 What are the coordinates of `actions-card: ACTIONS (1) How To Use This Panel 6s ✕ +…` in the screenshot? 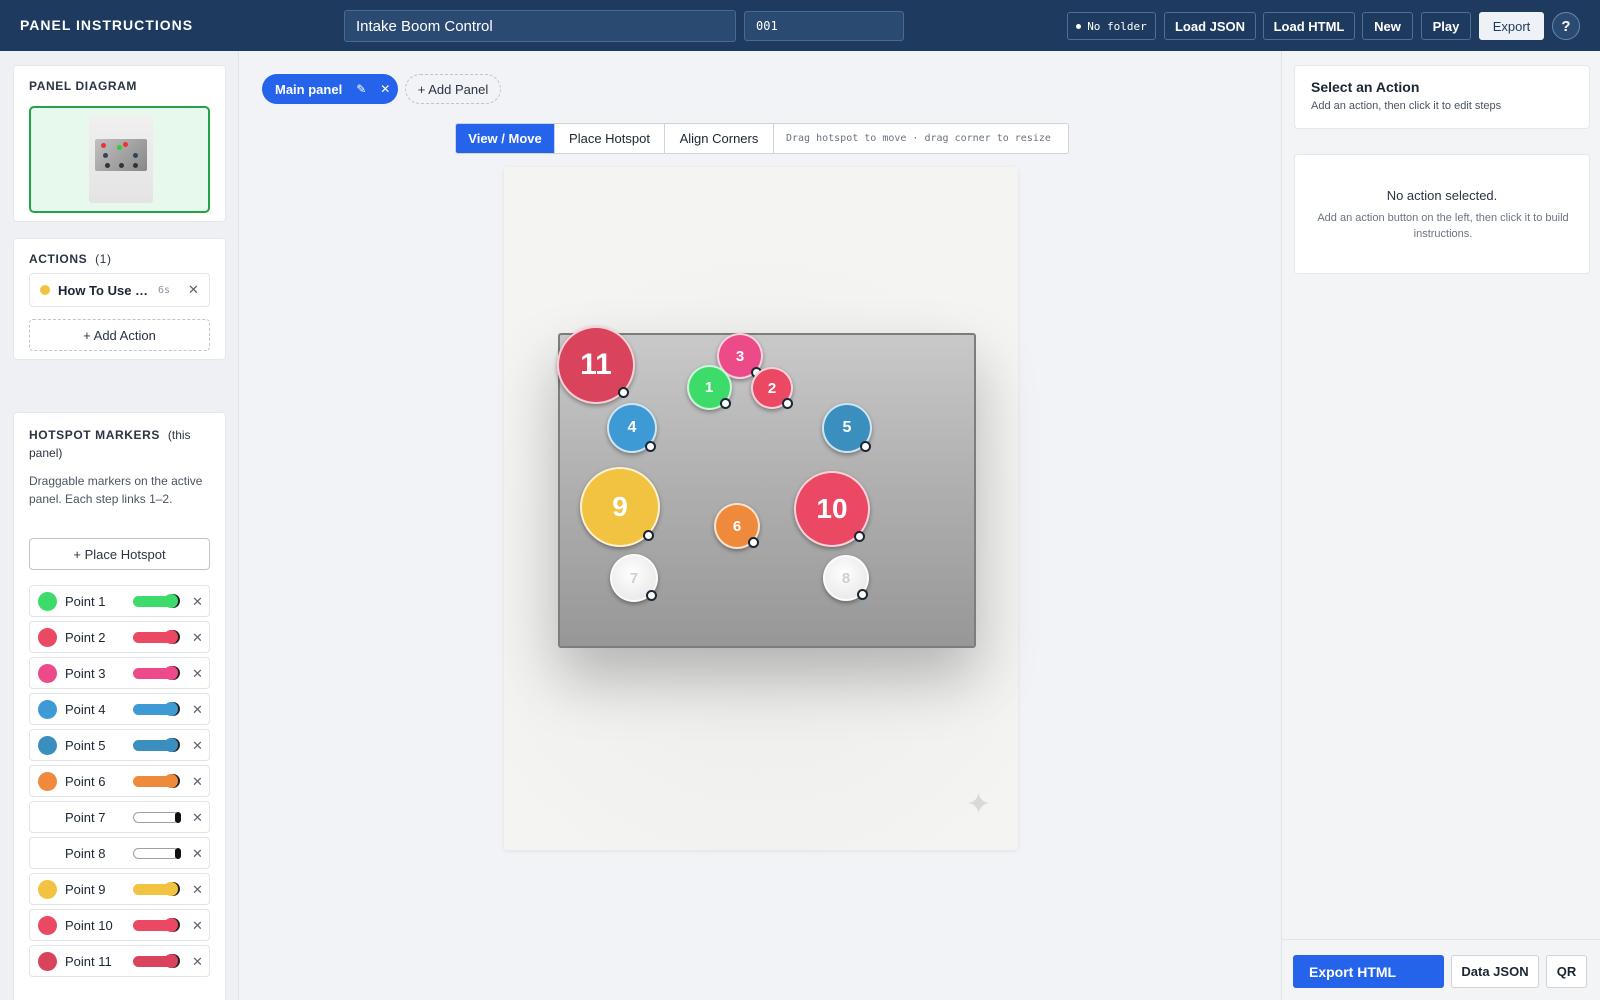 It's located at (119, 299).